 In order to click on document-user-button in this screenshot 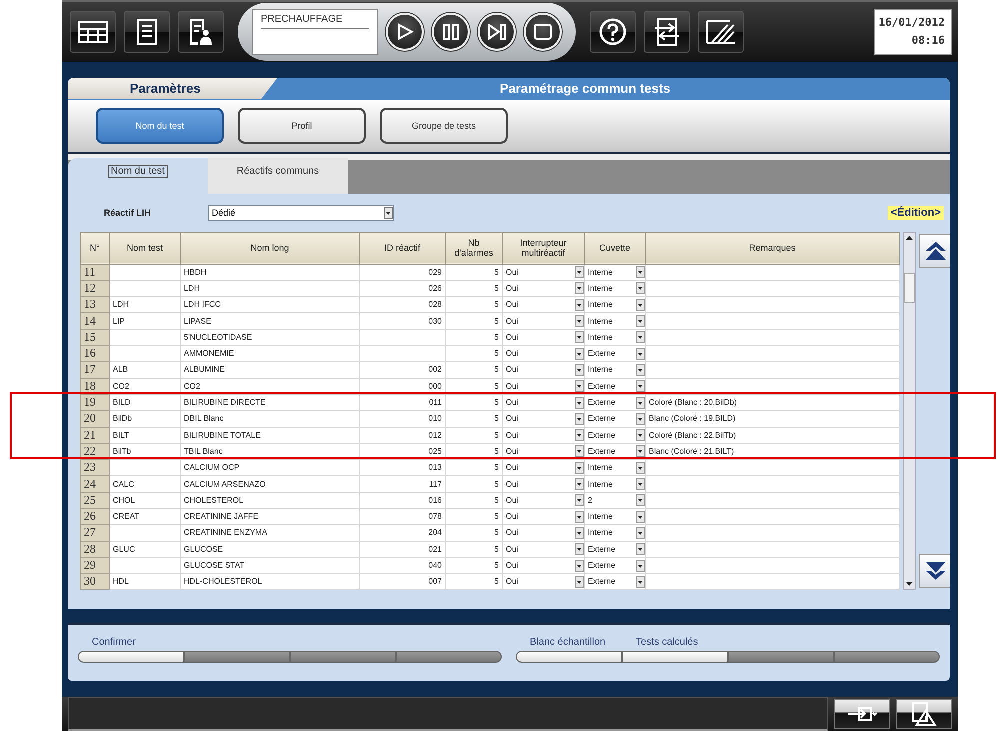, I will do `click(201, 31)`.